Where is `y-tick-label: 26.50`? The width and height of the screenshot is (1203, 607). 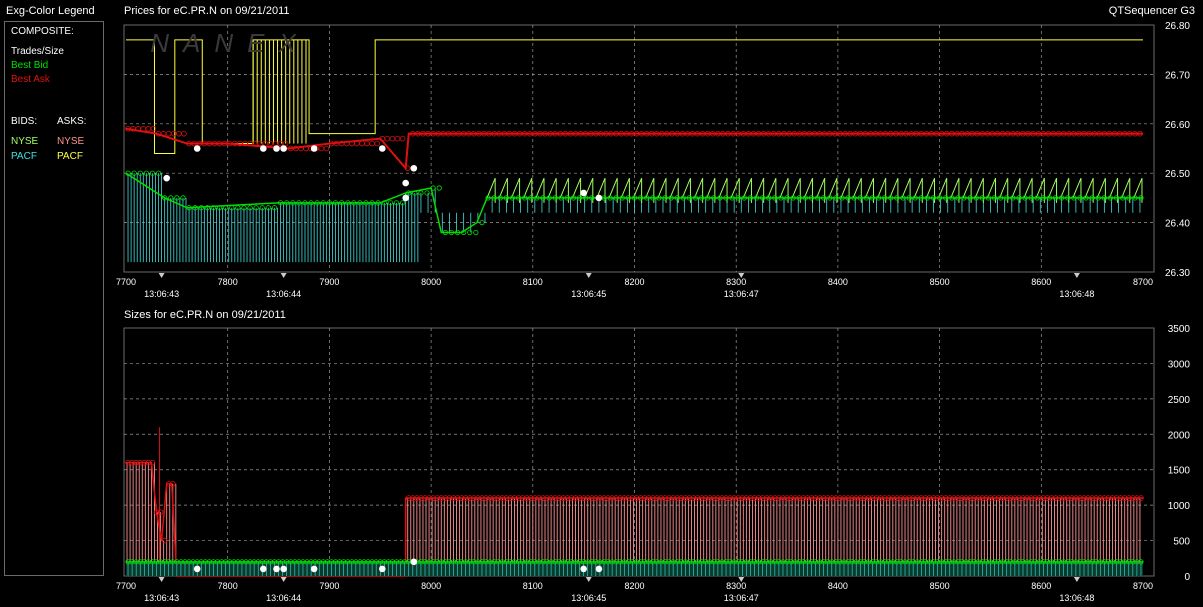 y-tick-label: 26.50 is located at coordinates (1177, 174).